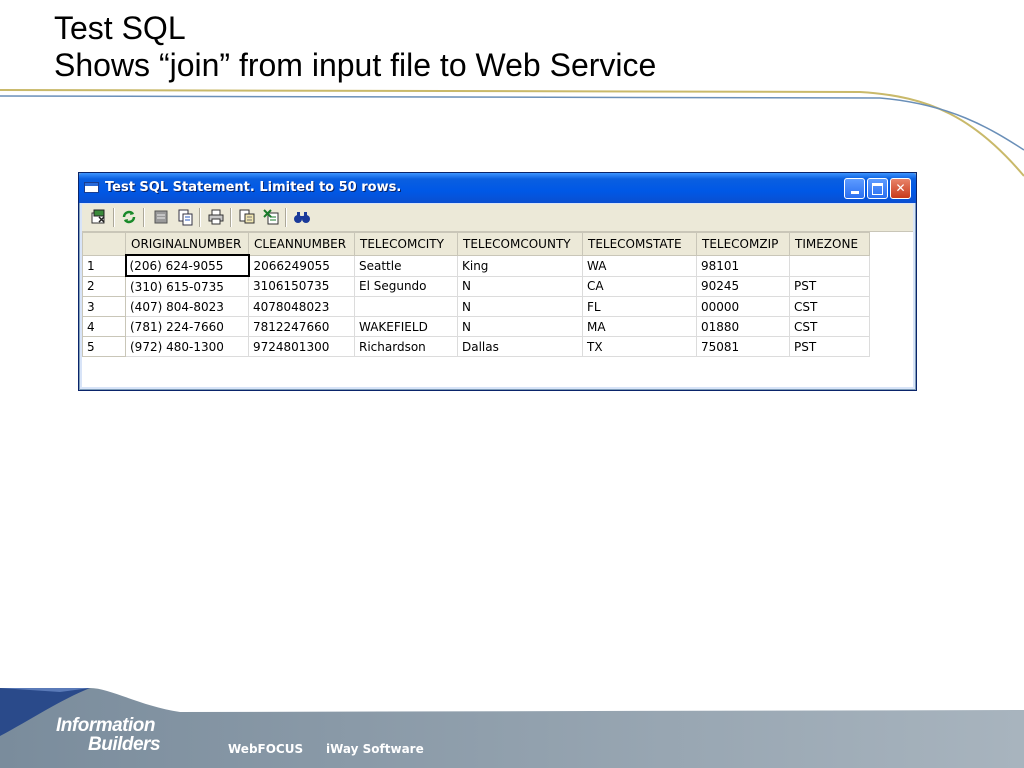  What do you see at coordinates (301, 265) in the screenshot?
I see `table-cell: 2066249055` at bounding box center [301, 265].